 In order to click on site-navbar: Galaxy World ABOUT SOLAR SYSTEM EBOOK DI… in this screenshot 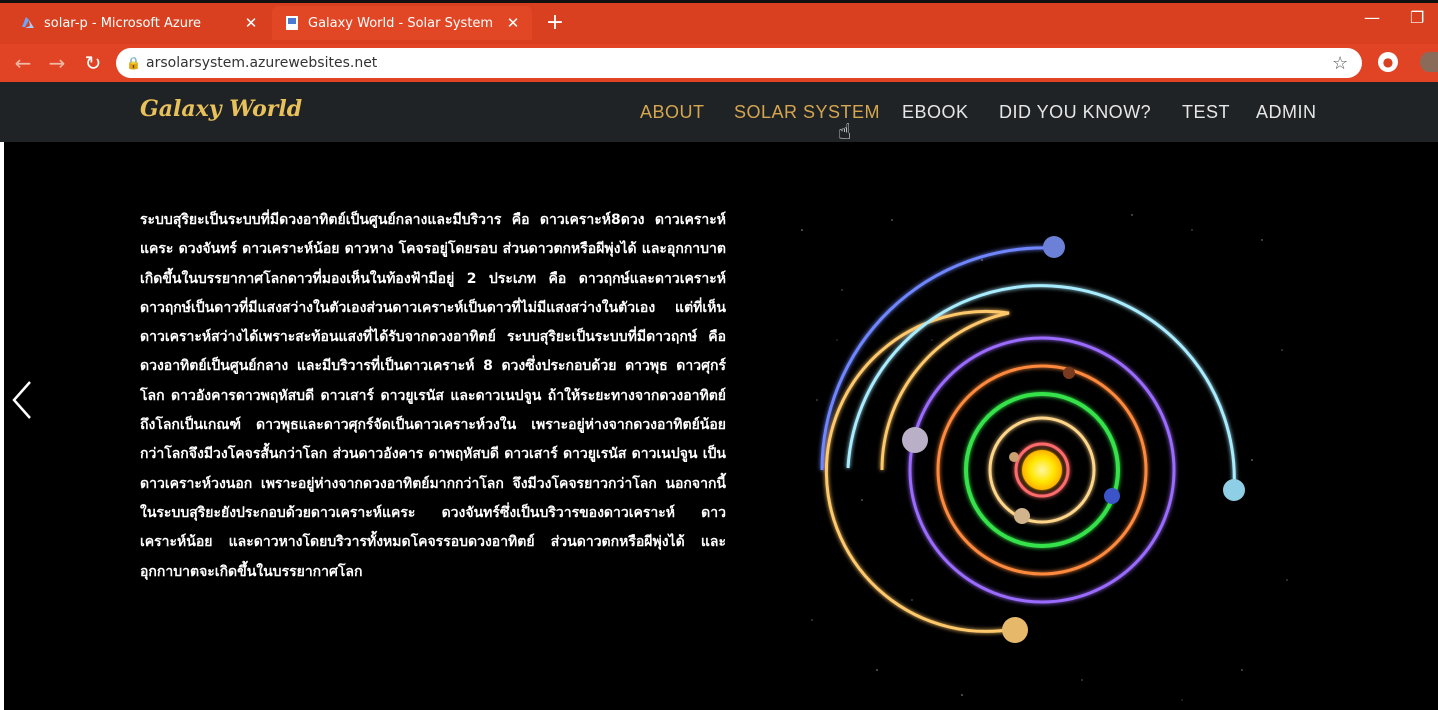, I will do `click(719, 112)`.